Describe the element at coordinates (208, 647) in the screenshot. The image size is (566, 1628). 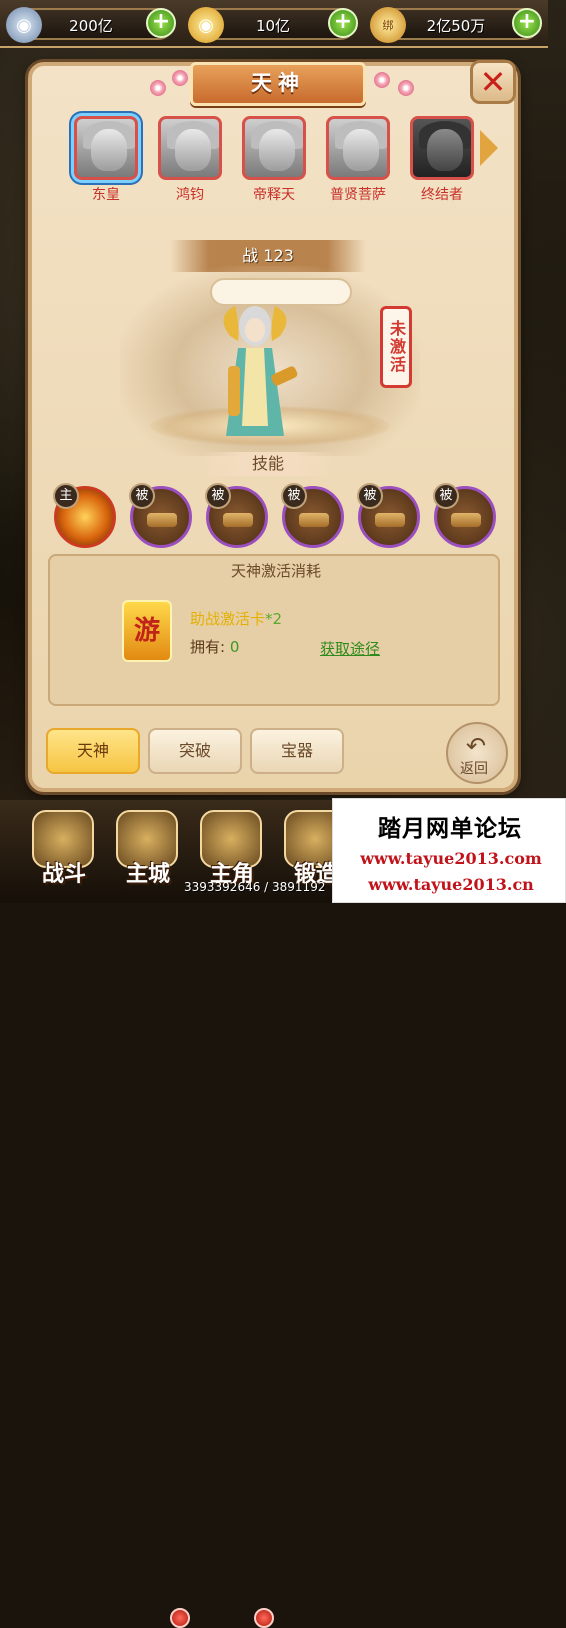
I see `owned-label: 拥有:` at that location.